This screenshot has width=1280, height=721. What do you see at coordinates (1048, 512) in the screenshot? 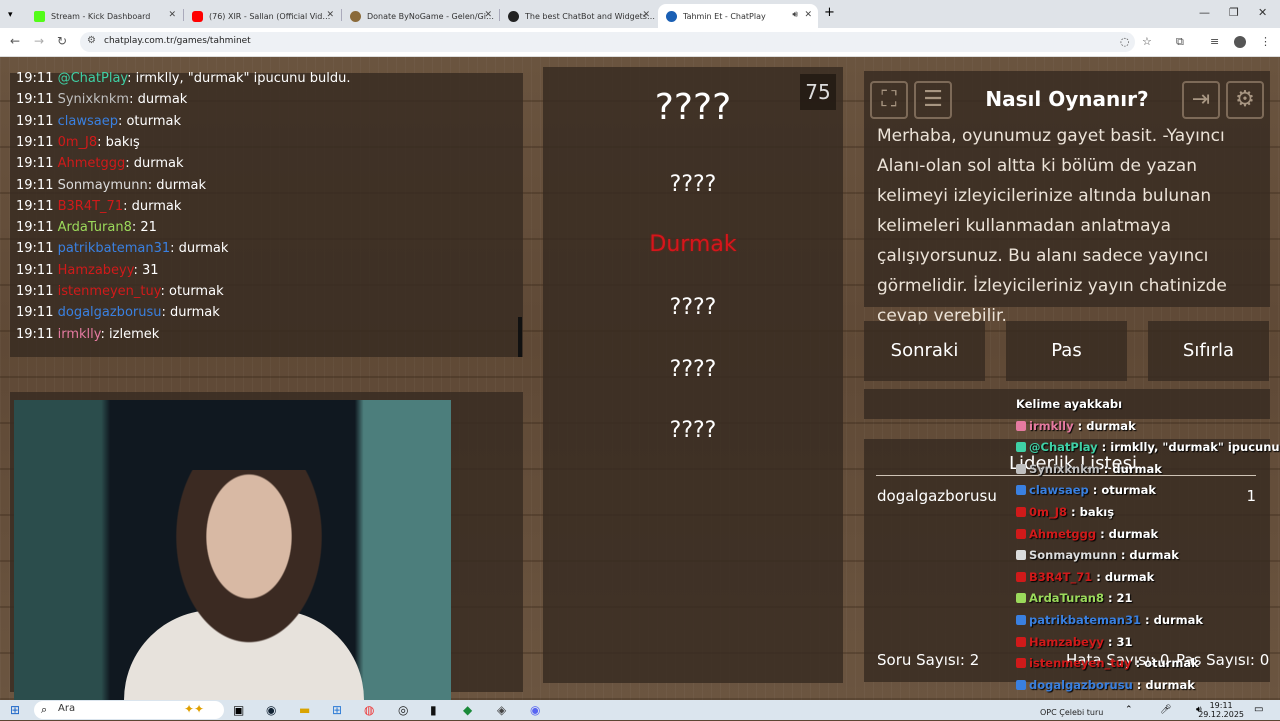
I see `overlay-username: 0m_J8` at bounding box center [1048, 512].